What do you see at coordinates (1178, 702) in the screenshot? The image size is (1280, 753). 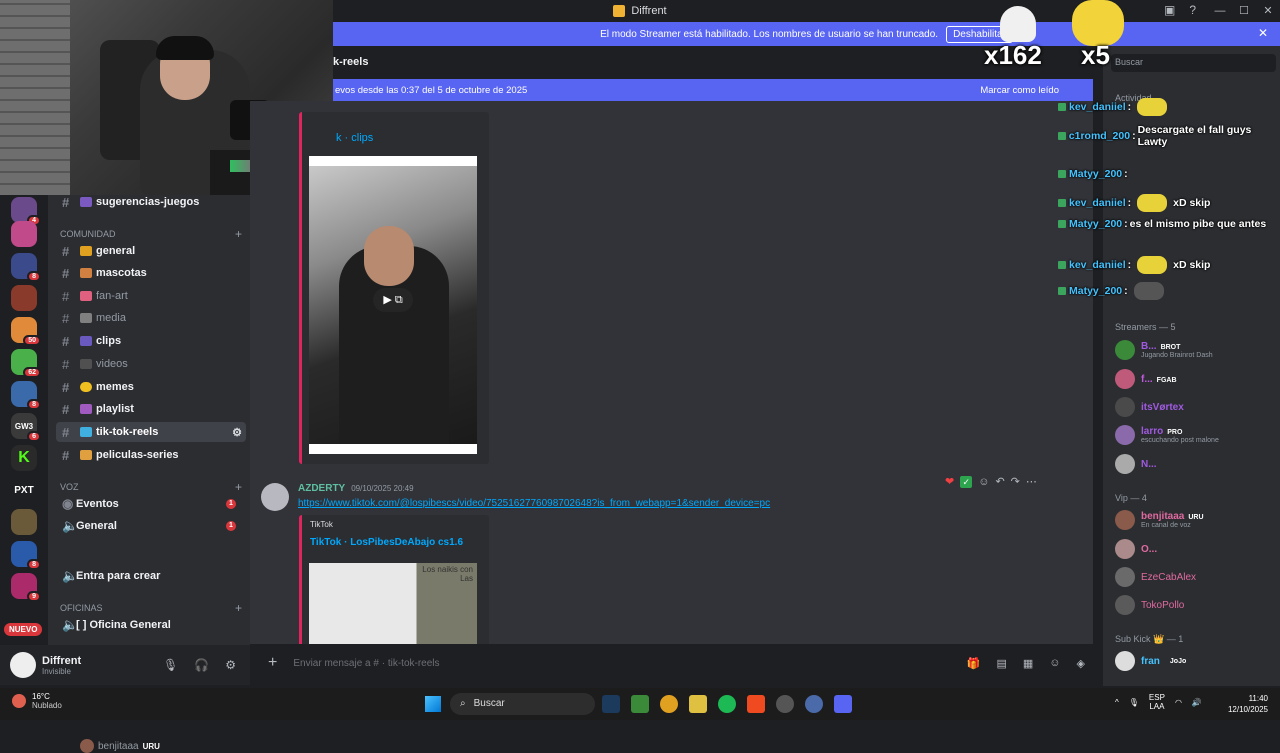 I see `wifi-icon: ◠` at bounding box center [1178, 702].